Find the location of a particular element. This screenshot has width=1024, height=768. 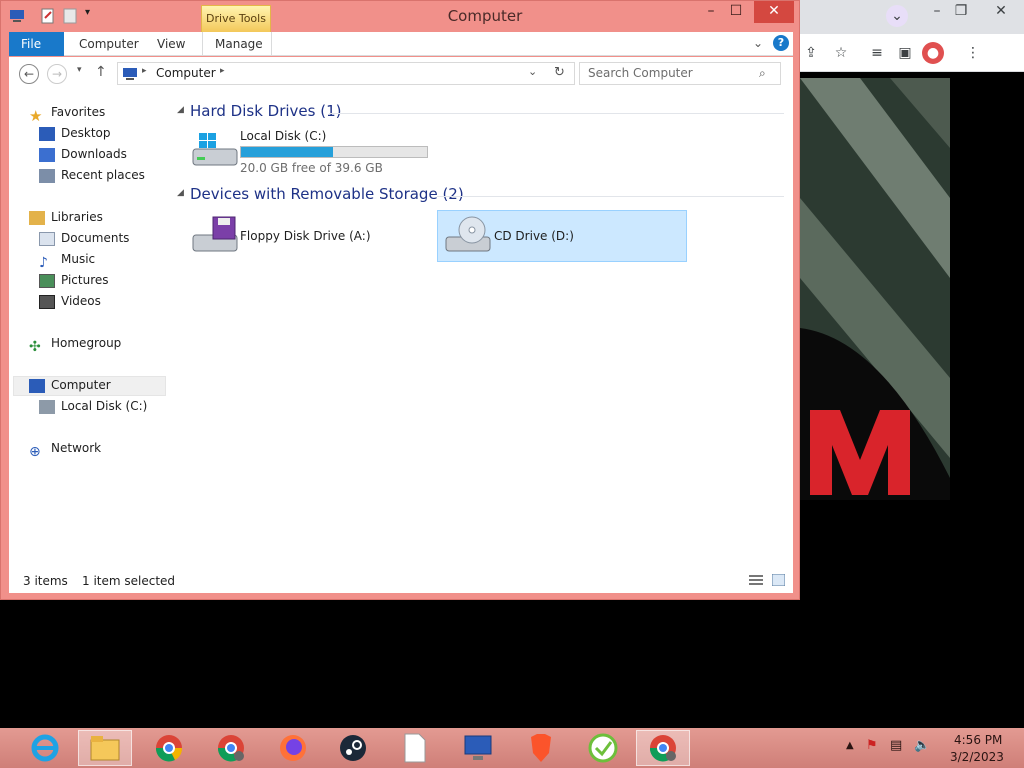

nav-videos: Videos is located at coordinates (70, 301).